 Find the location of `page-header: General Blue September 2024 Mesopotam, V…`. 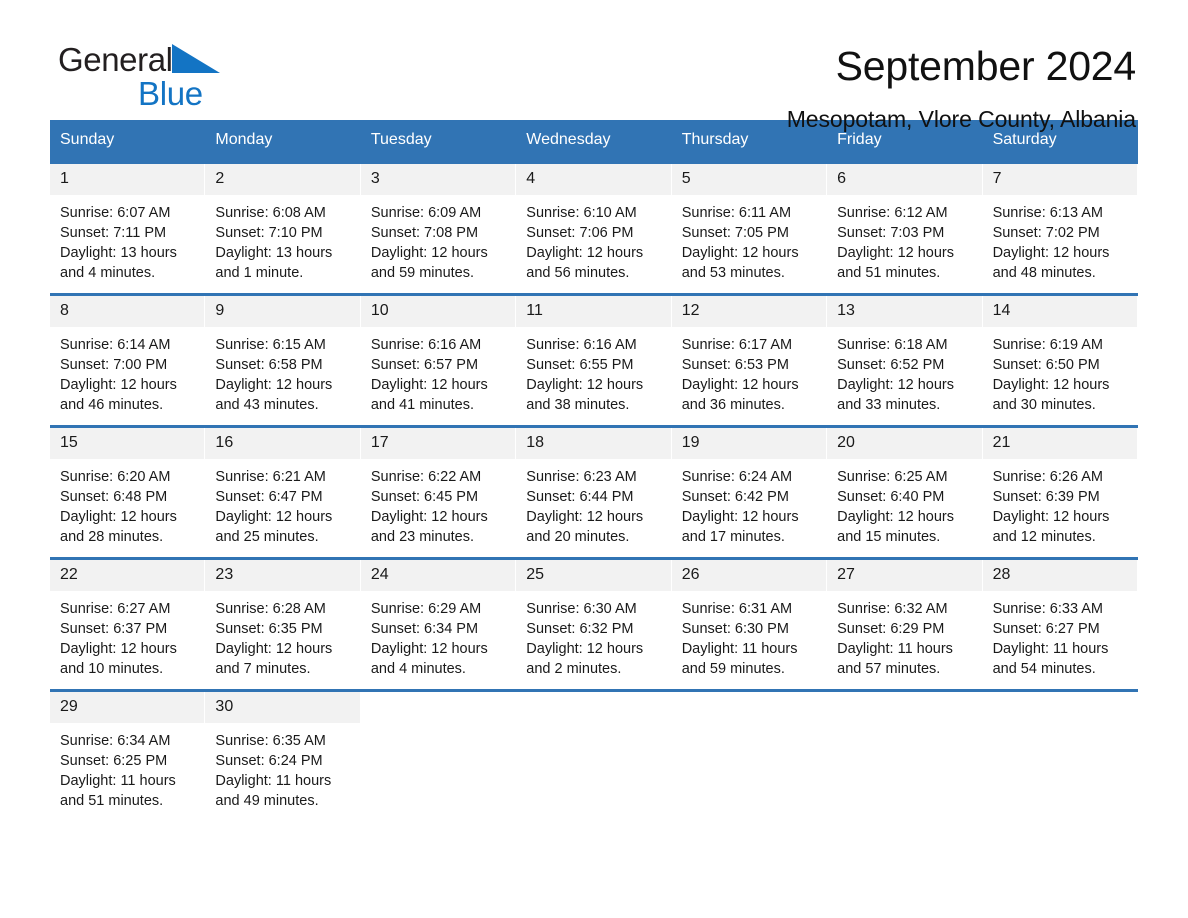

page-header: General Blue September 2024 Mesopotam, V… is located at coordinates (594, 66).